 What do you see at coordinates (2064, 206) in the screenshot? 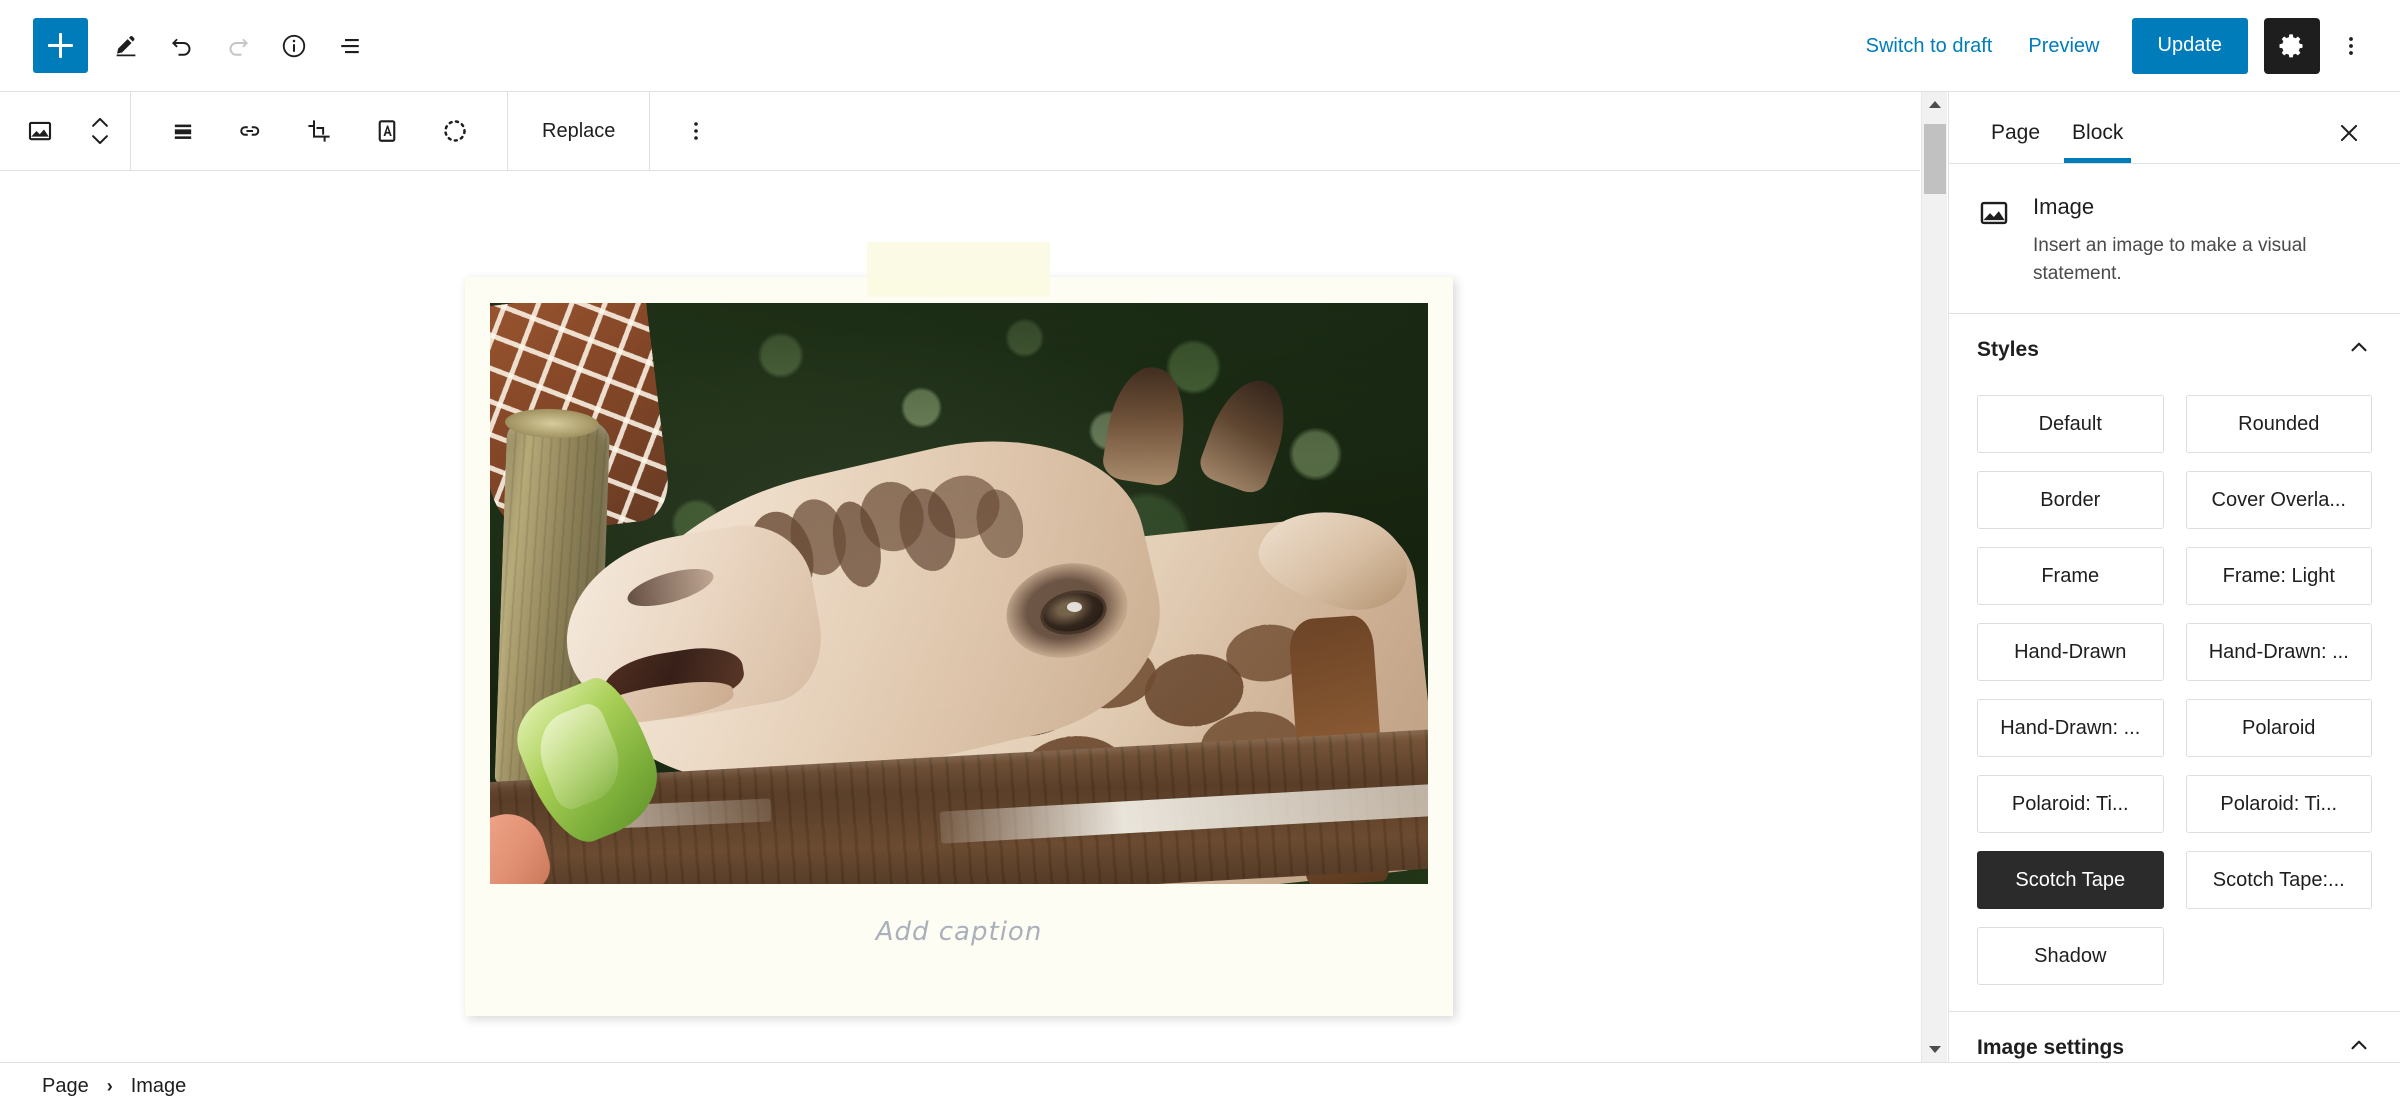
I see `block-title: Image` at bounding box center [2064, 206].